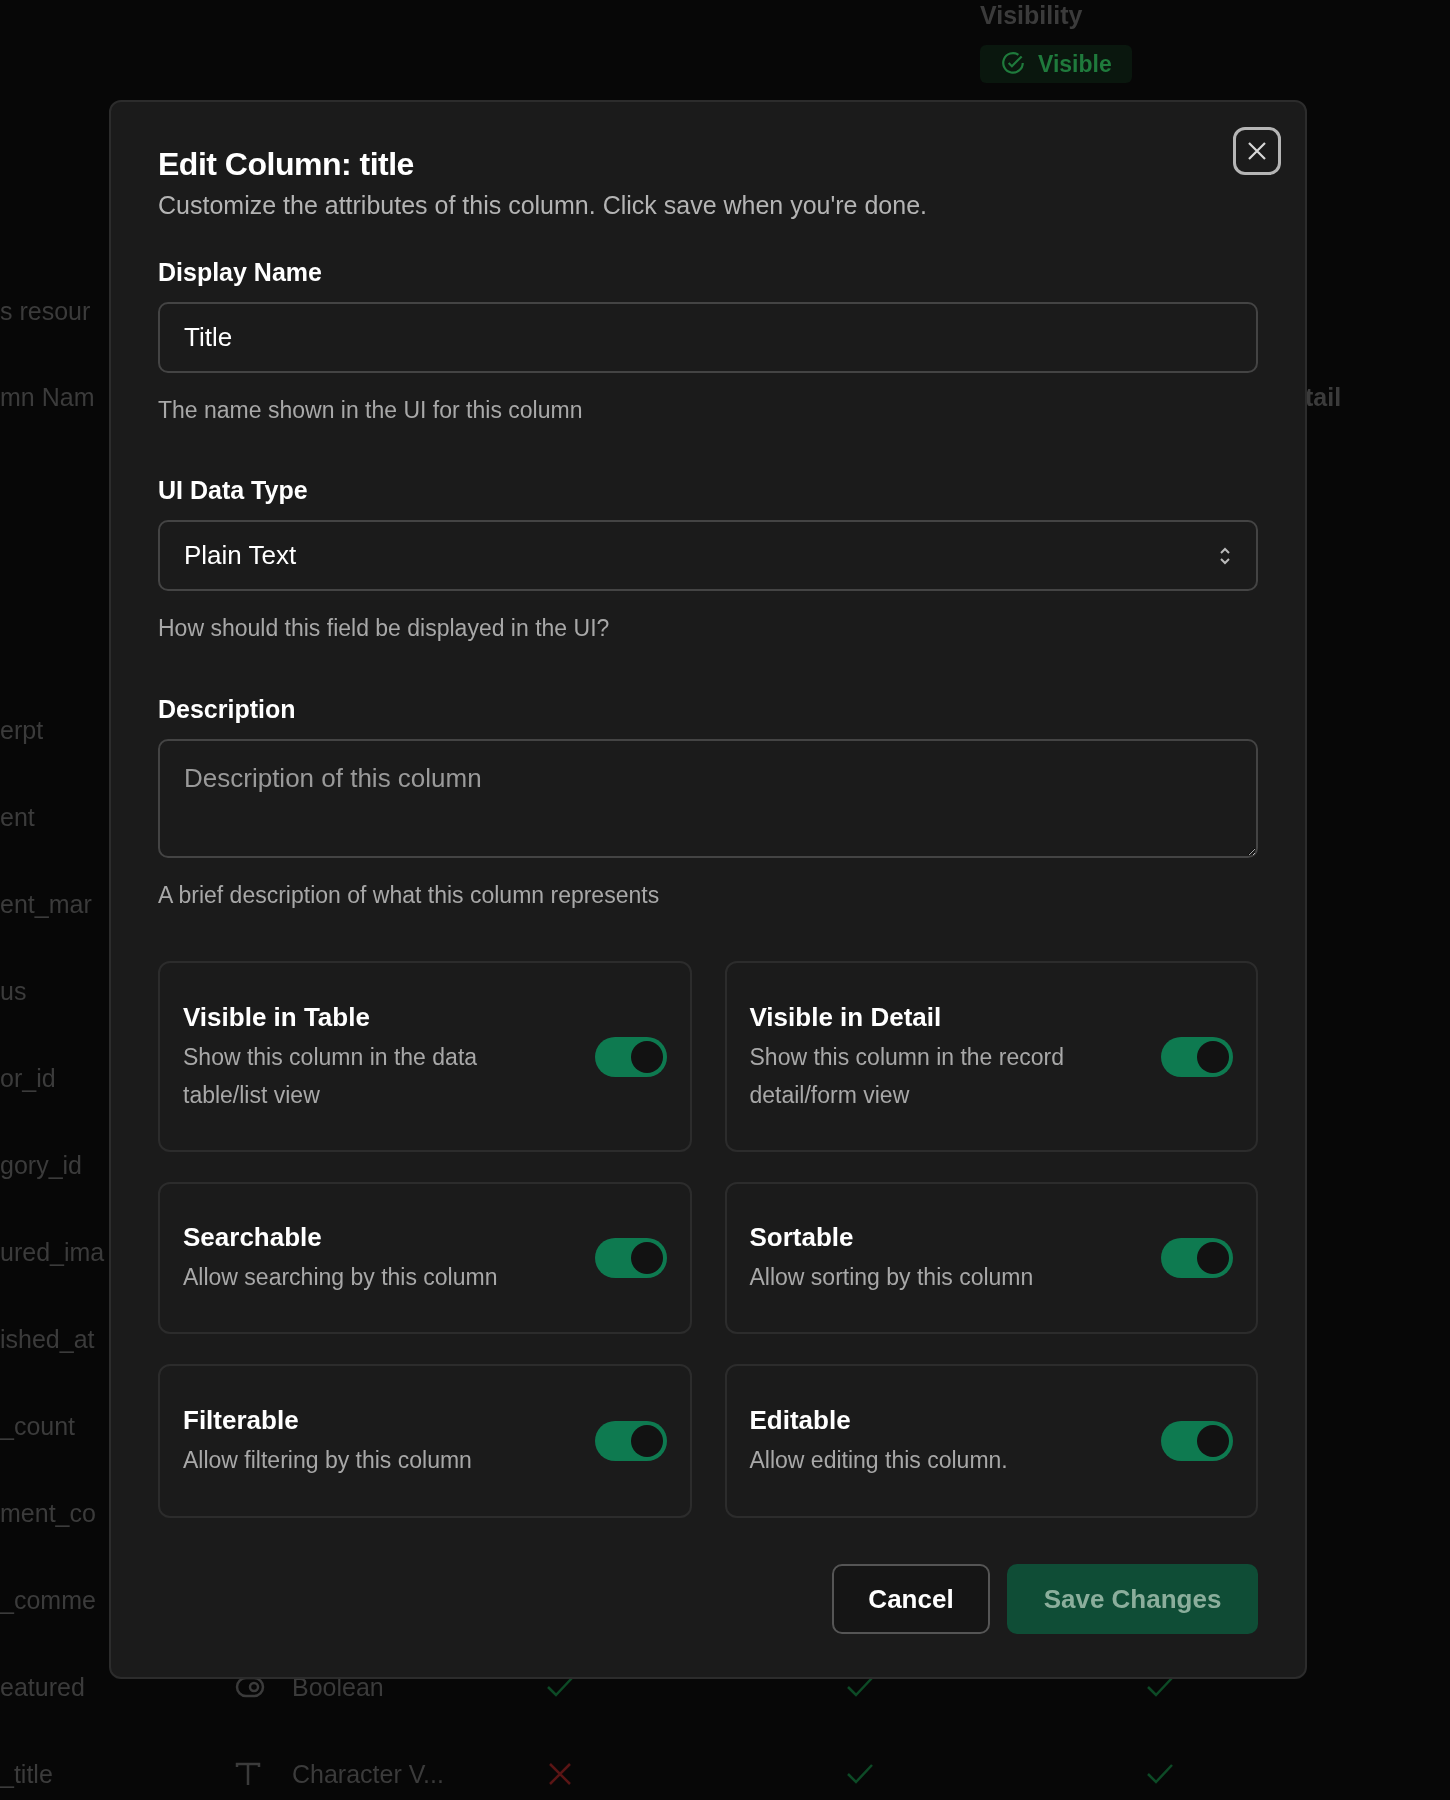 The image size is (1450, 1800). What do you see at coordinates (371, 410) in the screenshot?
I see `help-text: The name shown in the UI for this column` at bounding box center [371, 410].